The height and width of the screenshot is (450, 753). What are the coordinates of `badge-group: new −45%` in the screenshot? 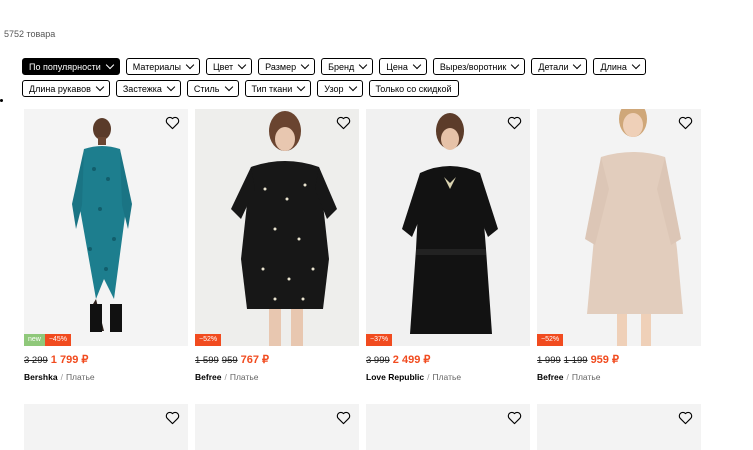 It's located at (47, 340).